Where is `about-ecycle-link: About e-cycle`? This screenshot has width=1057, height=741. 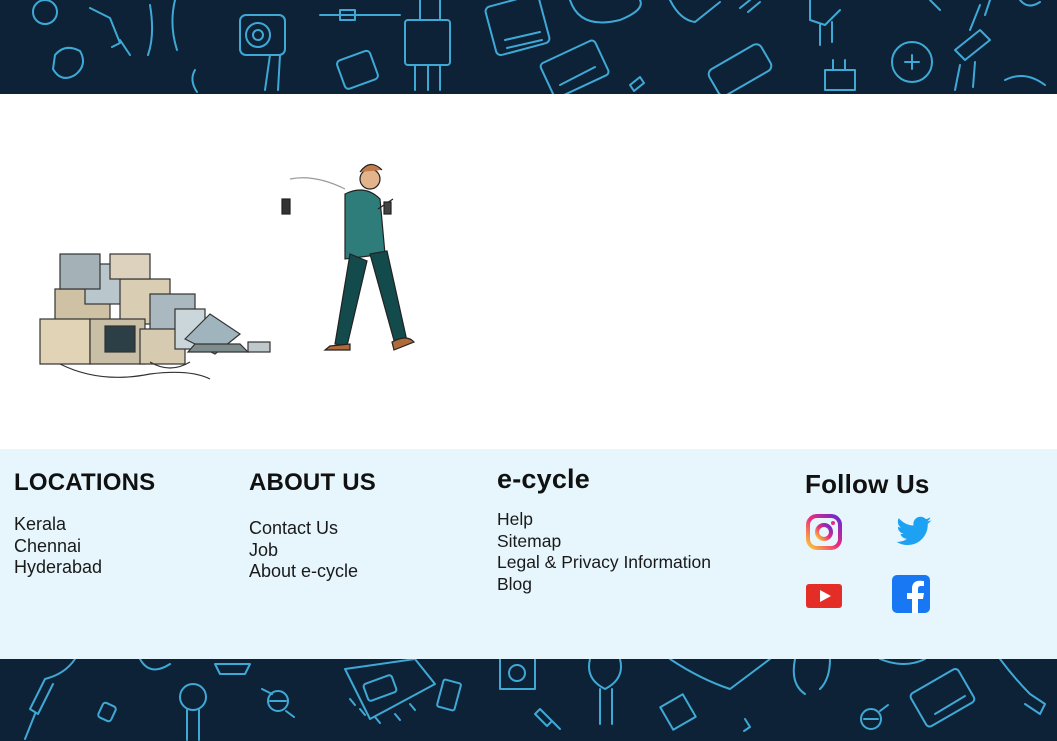 about-ecycle-link: About e-cycle is located at coordinates (312, 572).